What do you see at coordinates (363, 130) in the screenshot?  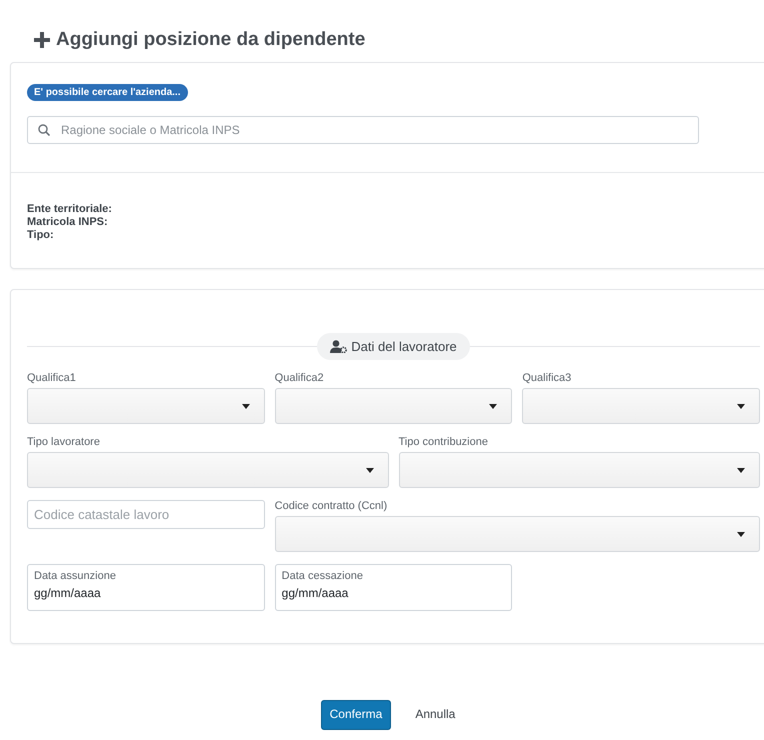 I see `search-field: Ragione sociale o Matricola INPS` at bounding box center [363, 130].